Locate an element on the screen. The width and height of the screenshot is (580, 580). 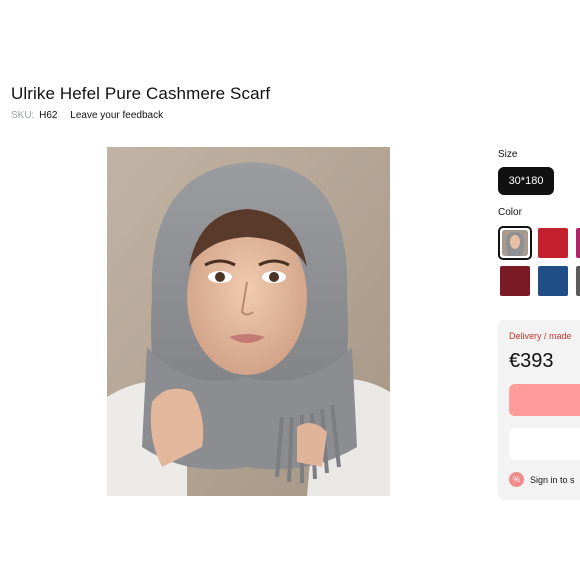
delivery-info: Delivery / made is located at coordinates (540, 336).